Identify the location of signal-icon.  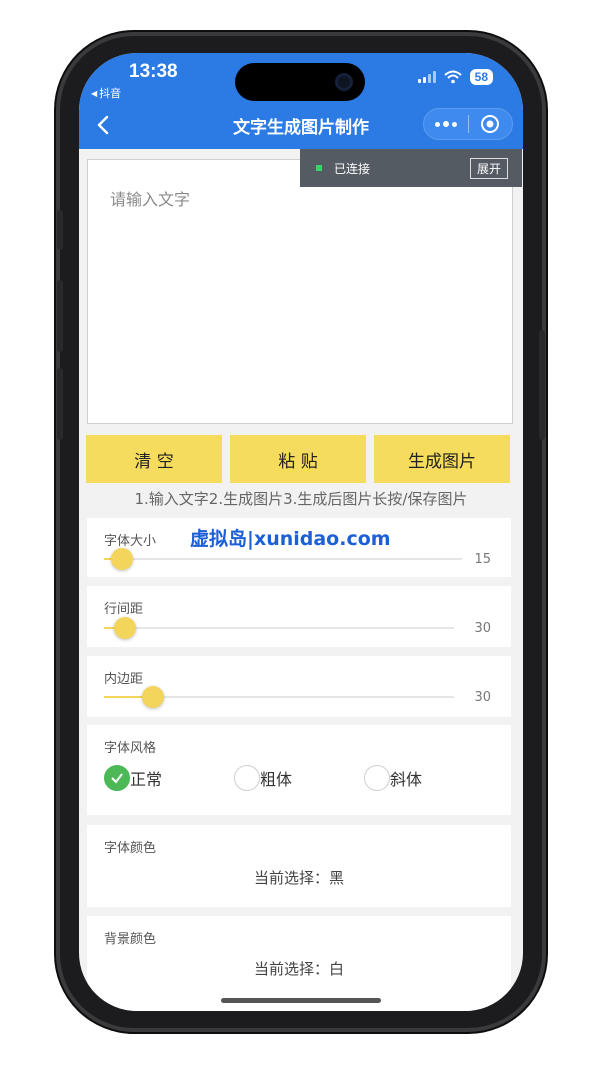
(426, 77).